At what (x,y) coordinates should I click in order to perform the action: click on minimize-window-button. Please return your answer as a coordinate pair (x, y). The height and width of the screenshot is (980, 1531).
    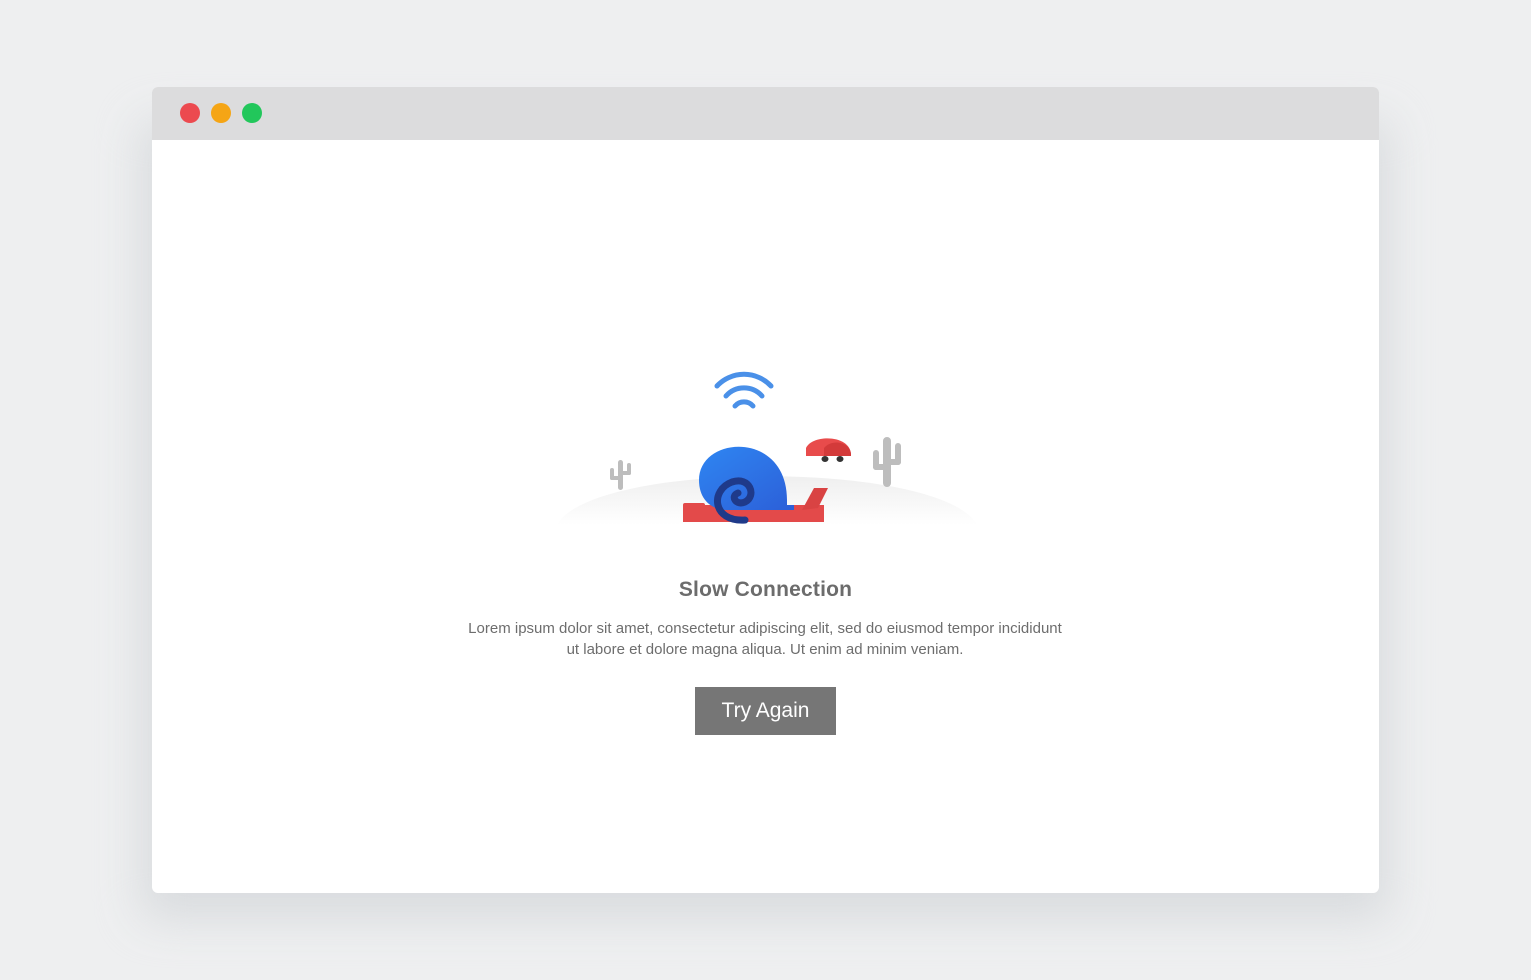
    Looking at the image, I should click on (221, 113).